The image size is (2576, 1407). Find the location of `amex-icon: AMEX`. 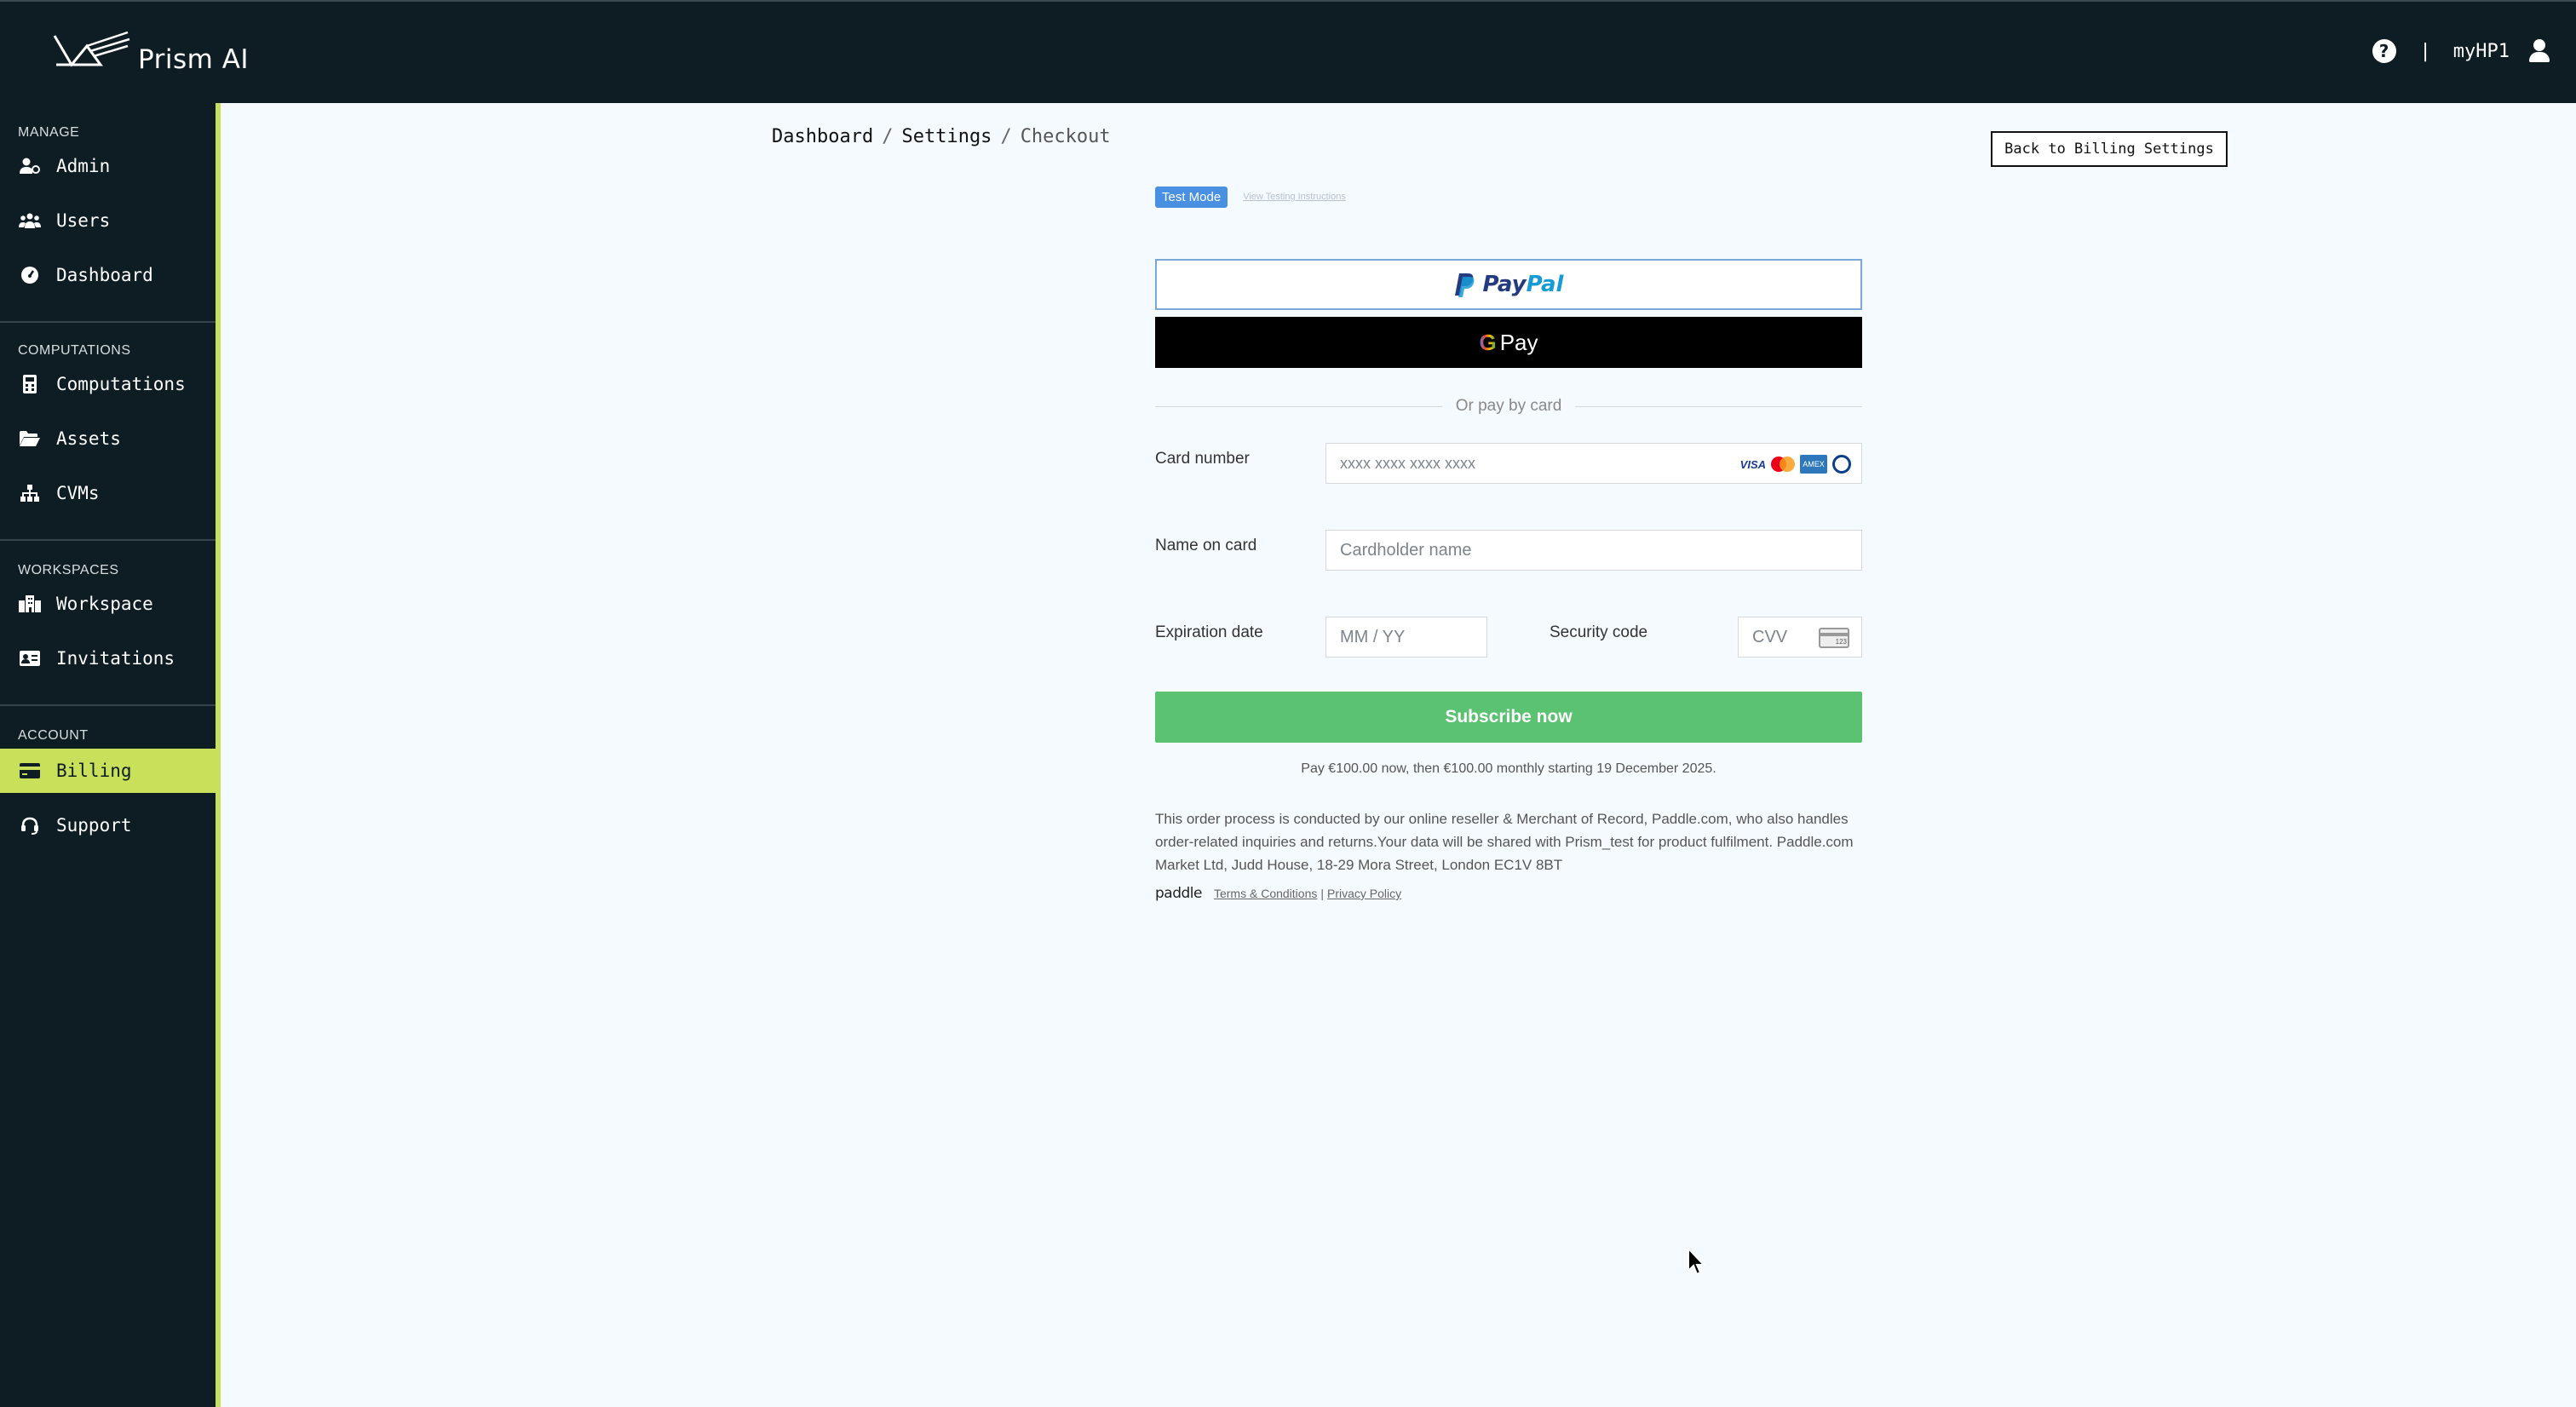

amex-icon: AMEX is located at coordinates (1814, 464).